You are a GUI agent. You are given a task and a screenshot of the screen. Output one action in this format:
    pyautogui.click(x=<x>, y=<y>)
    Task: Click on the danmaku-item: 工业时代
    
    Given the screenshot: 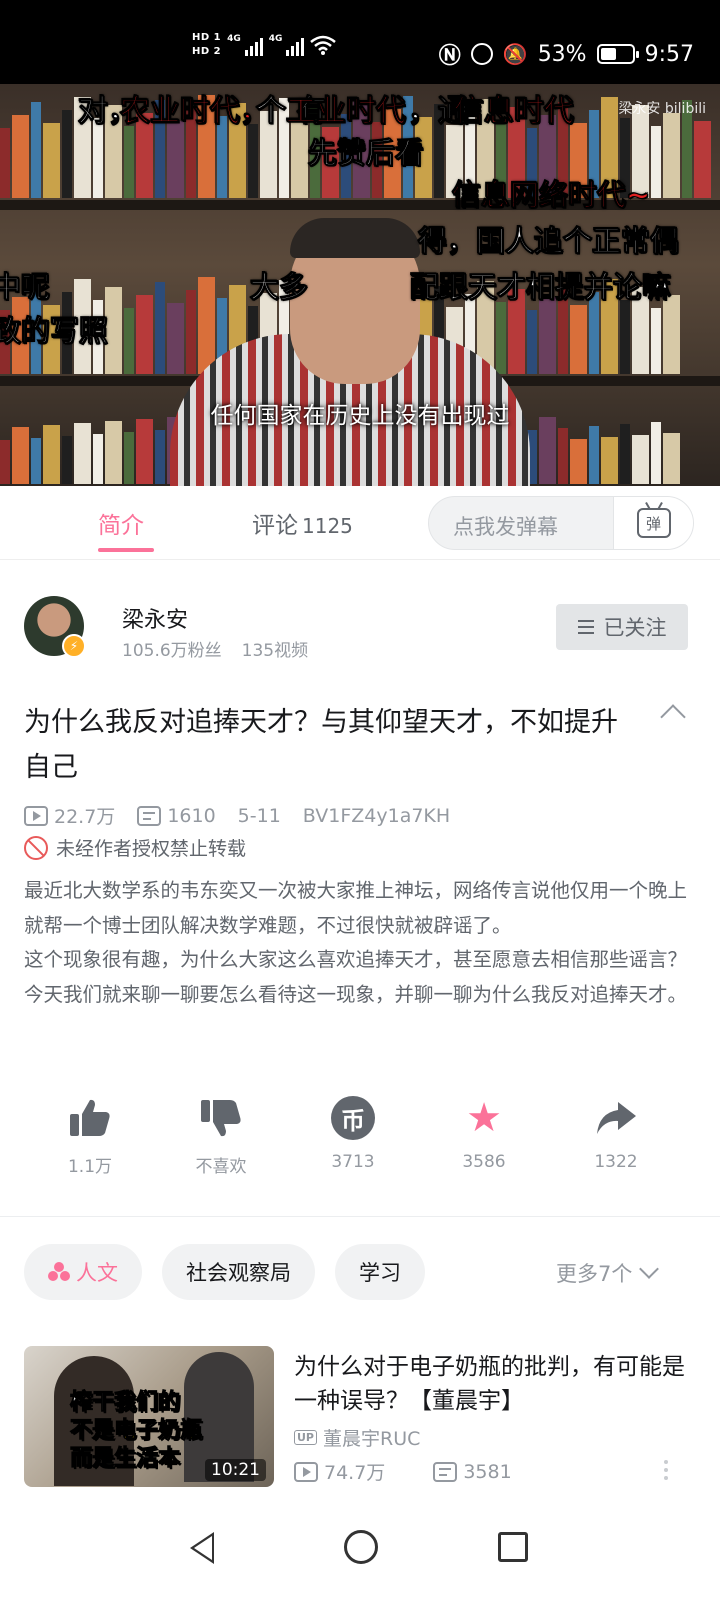 What is the action you would take?
    pyautogui.click(x=346, y=112)
    